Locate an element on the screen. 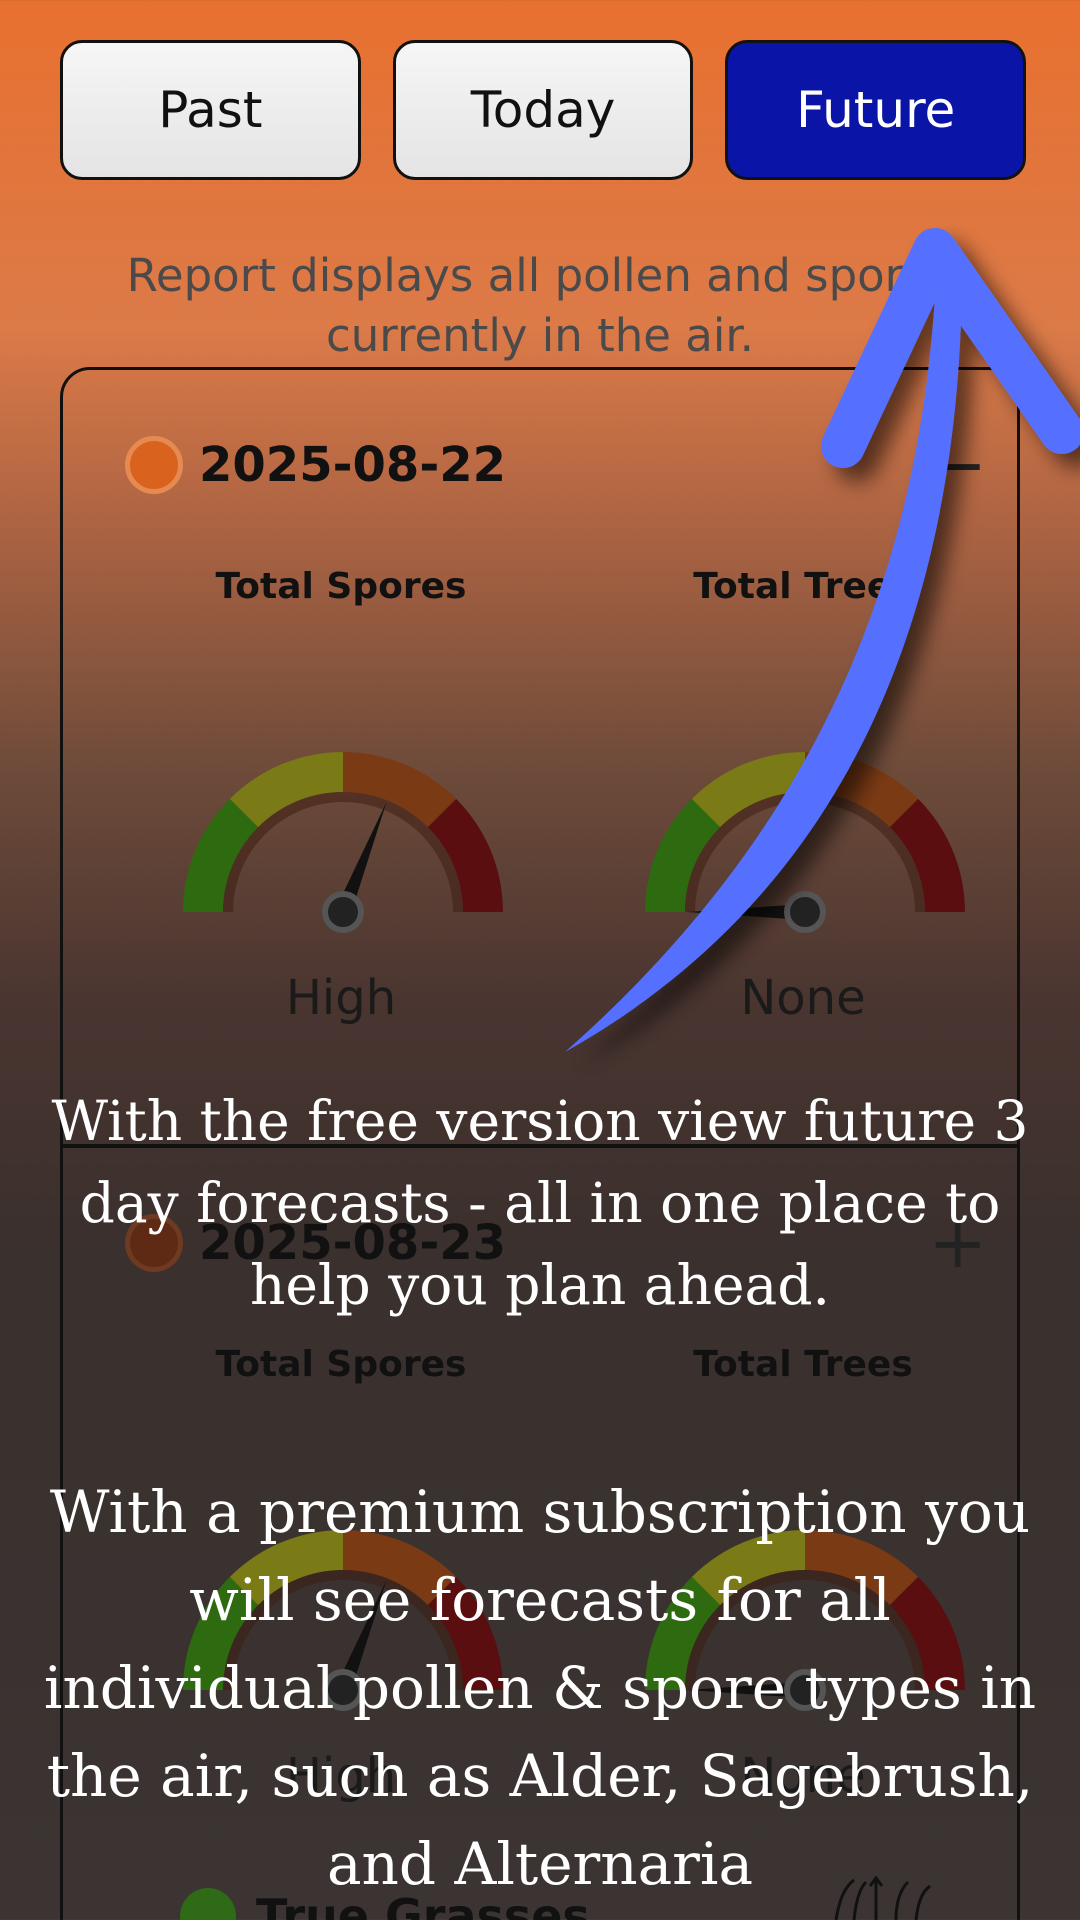 Image resolution: width=1080 pixels, height=1920 pixels. card-date: 2025-08-22 is located at coordinates (353, 465).